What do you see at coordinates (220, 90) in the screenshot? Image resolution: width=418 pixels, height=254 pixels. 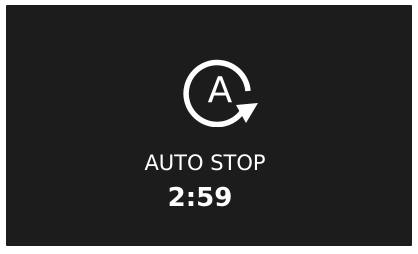 I see `auto-stop-letter: A` at bounding box center [220, 90].